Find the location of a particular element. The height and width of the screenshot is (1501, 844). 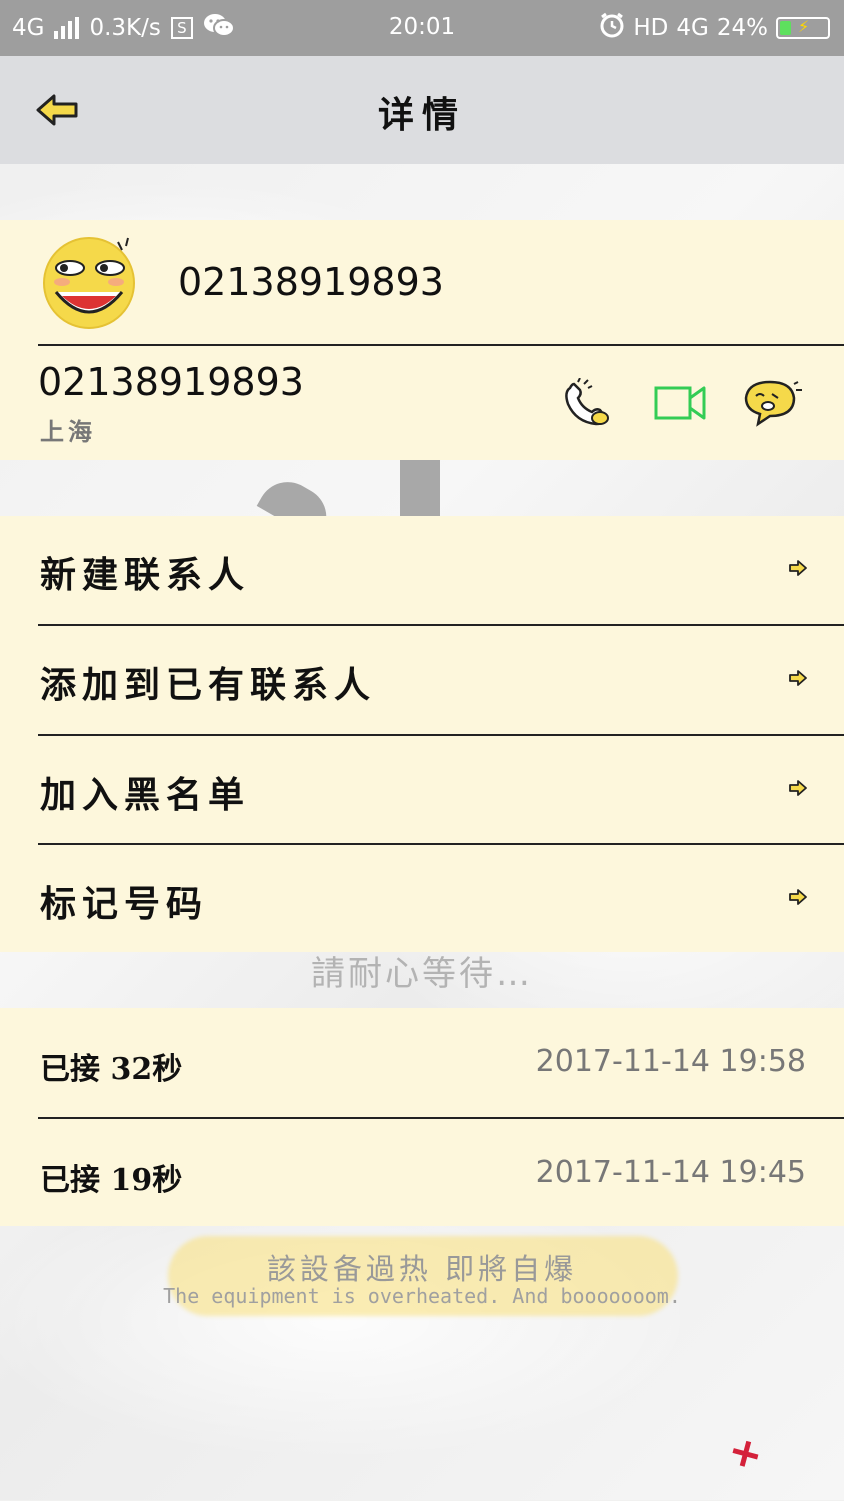

network-speed: 0.3K/s is located at coordinates (125, 28).